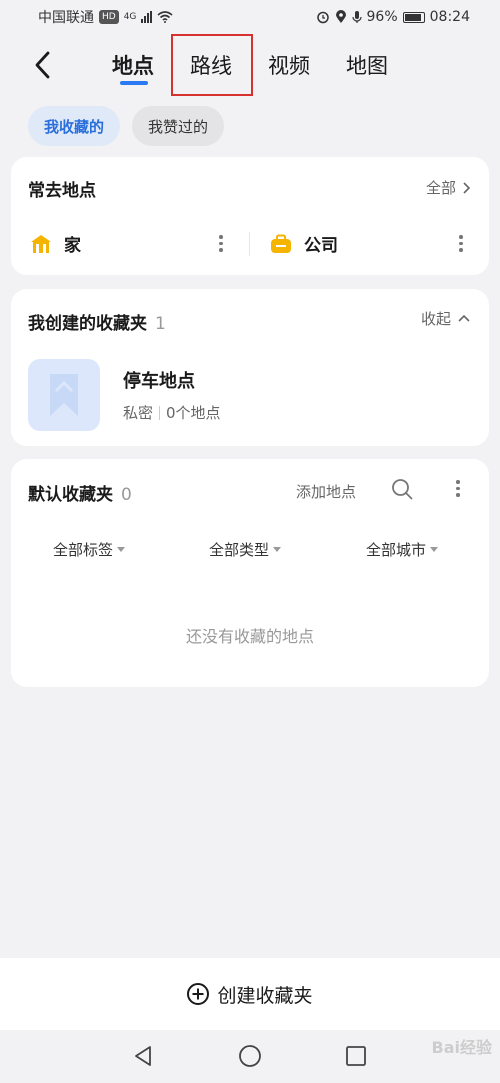  I want to click on add-place-button: 添加地点, so click(326, 491).